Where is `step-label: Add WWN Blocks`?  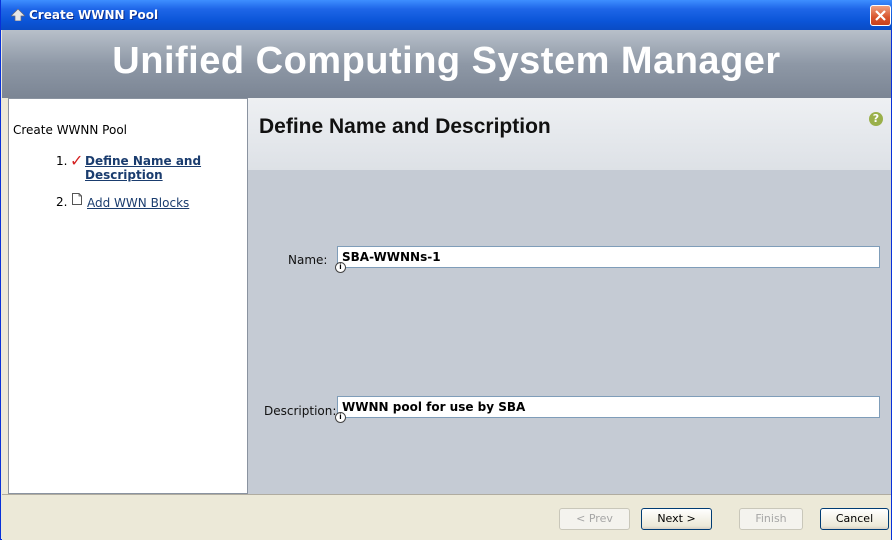 step-label: Add WWN Blocks is located at coordinates (138, 203).